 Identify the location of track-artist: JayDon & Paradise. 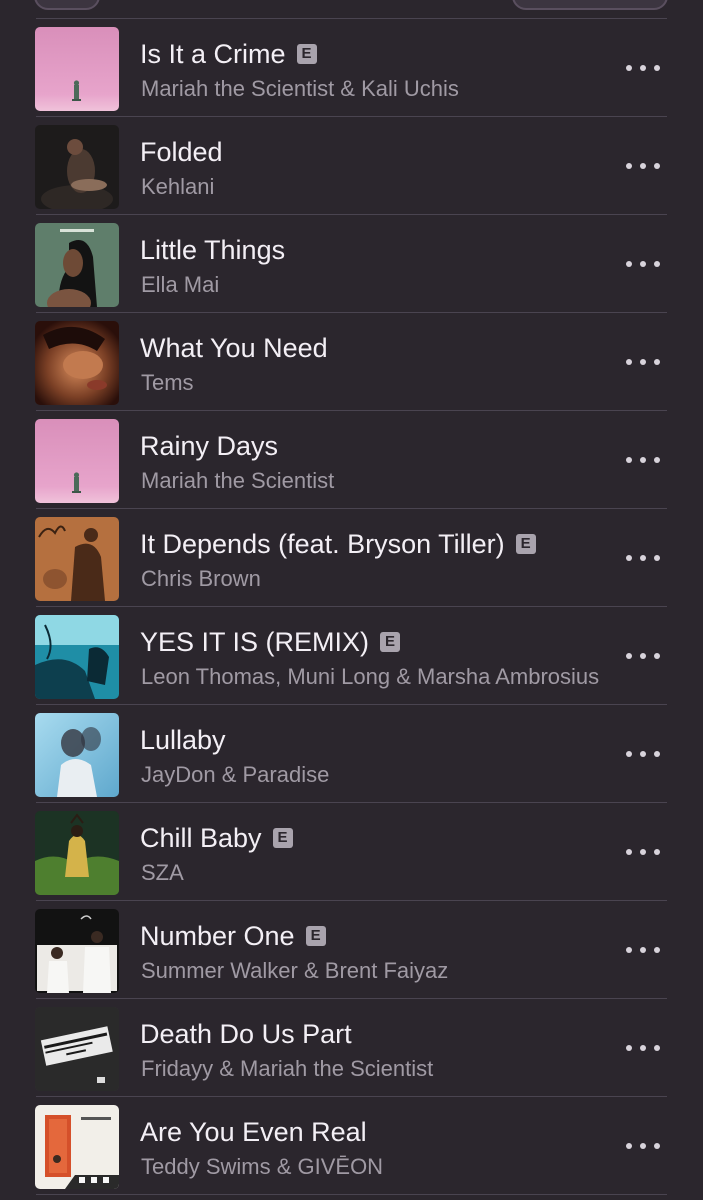
(235, 774).